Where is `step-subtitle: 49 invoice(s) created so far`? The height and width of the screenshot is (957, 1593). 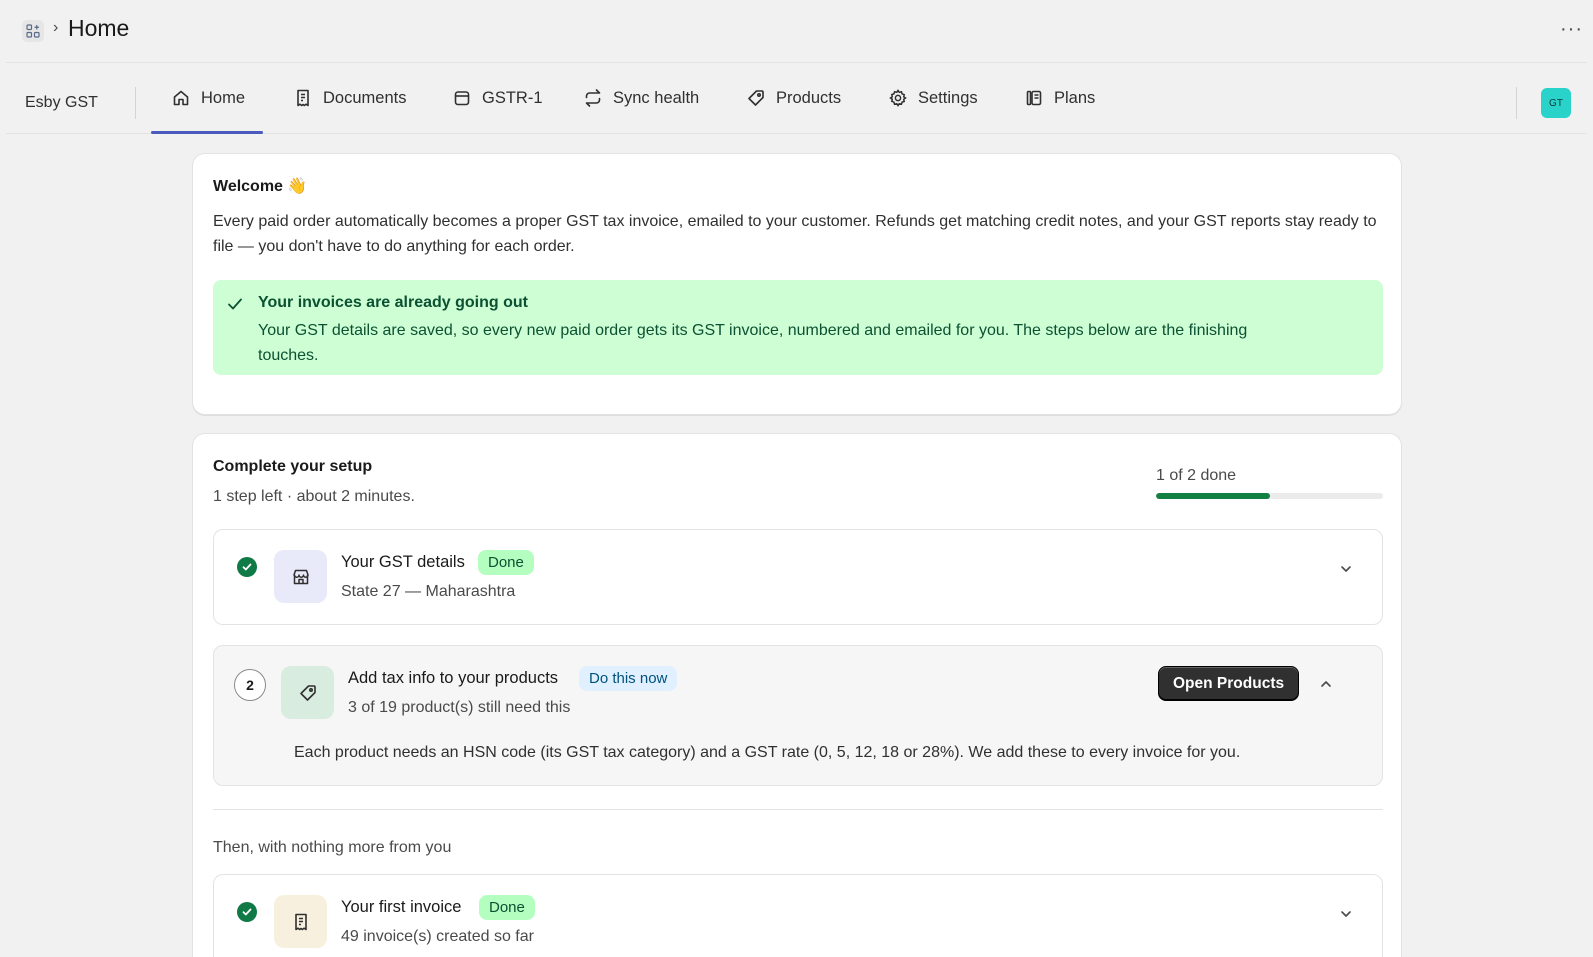
step-subtitle: 49 invoice(s) created so far is located at coordinates (437, 936).